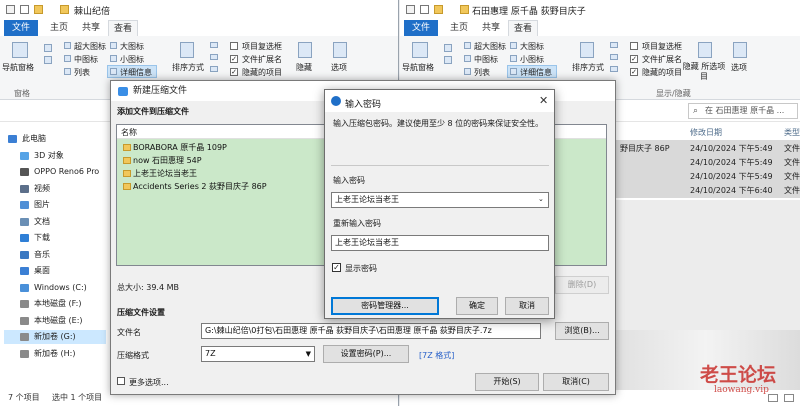  What do you see at coordinates (55, 222) in the screenshot?
I see `sidebar-item: 文档` at bounding box center [55, 222].